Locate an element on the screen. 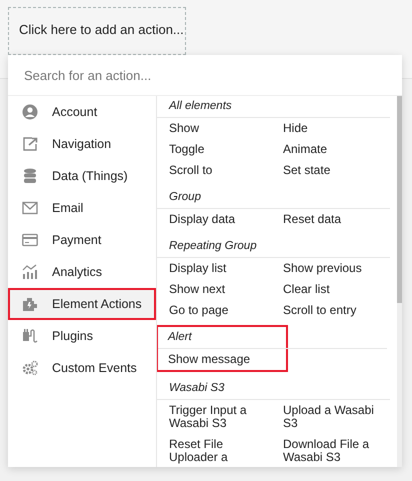  category-item: Analytics is located at coordinates (82, 272).